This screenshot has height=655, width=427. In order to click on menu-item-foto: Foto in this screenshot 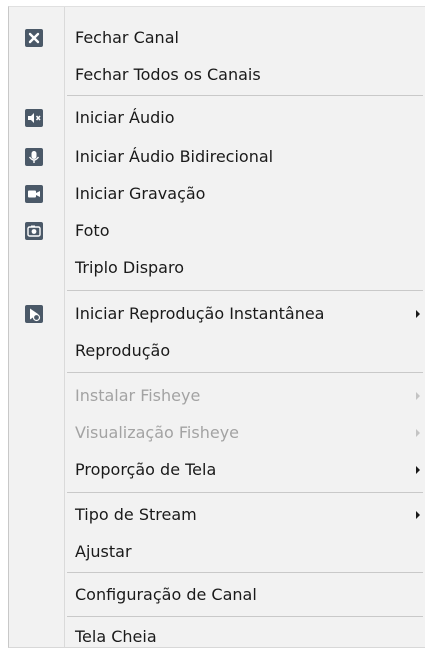, I will do `click(217, 231)`.